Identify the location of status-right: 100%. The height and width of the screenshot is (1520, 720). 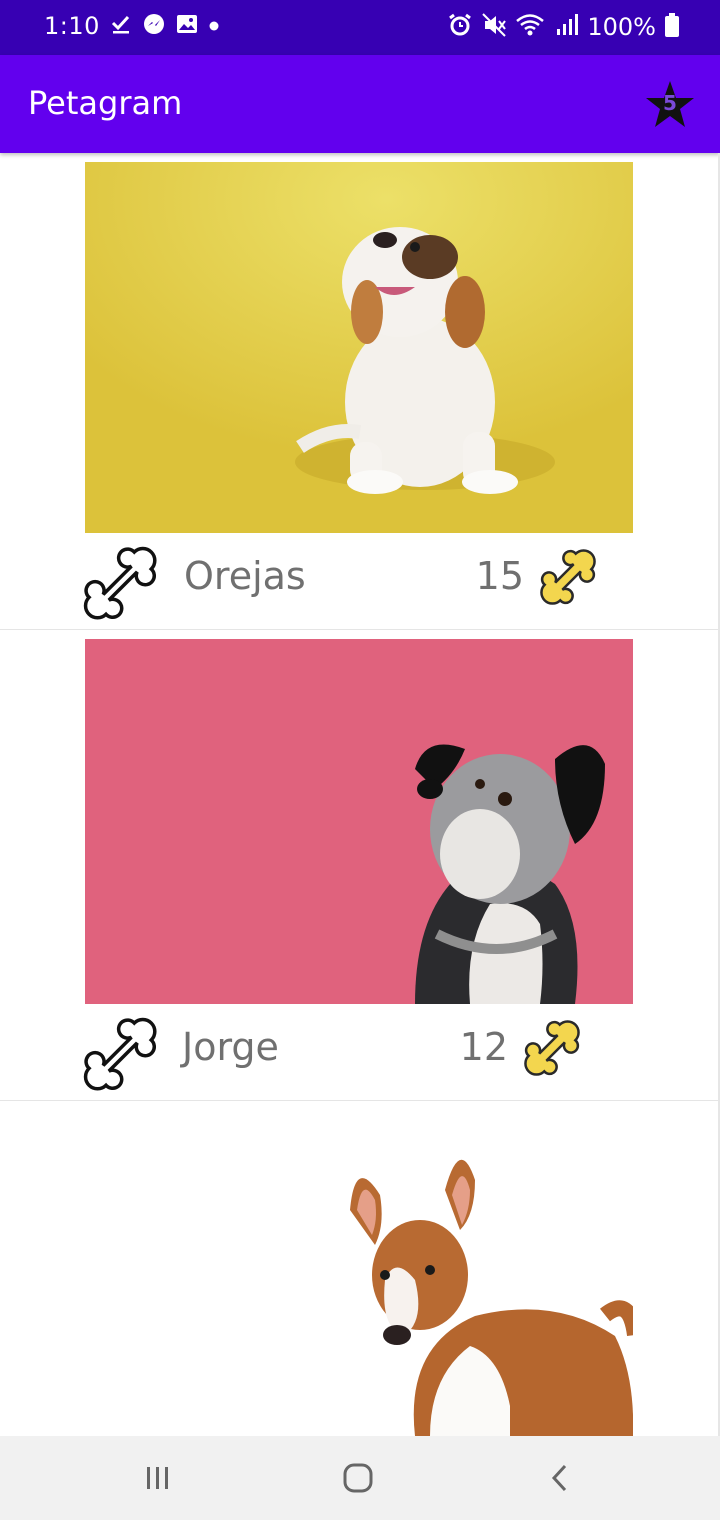
(563, 27).